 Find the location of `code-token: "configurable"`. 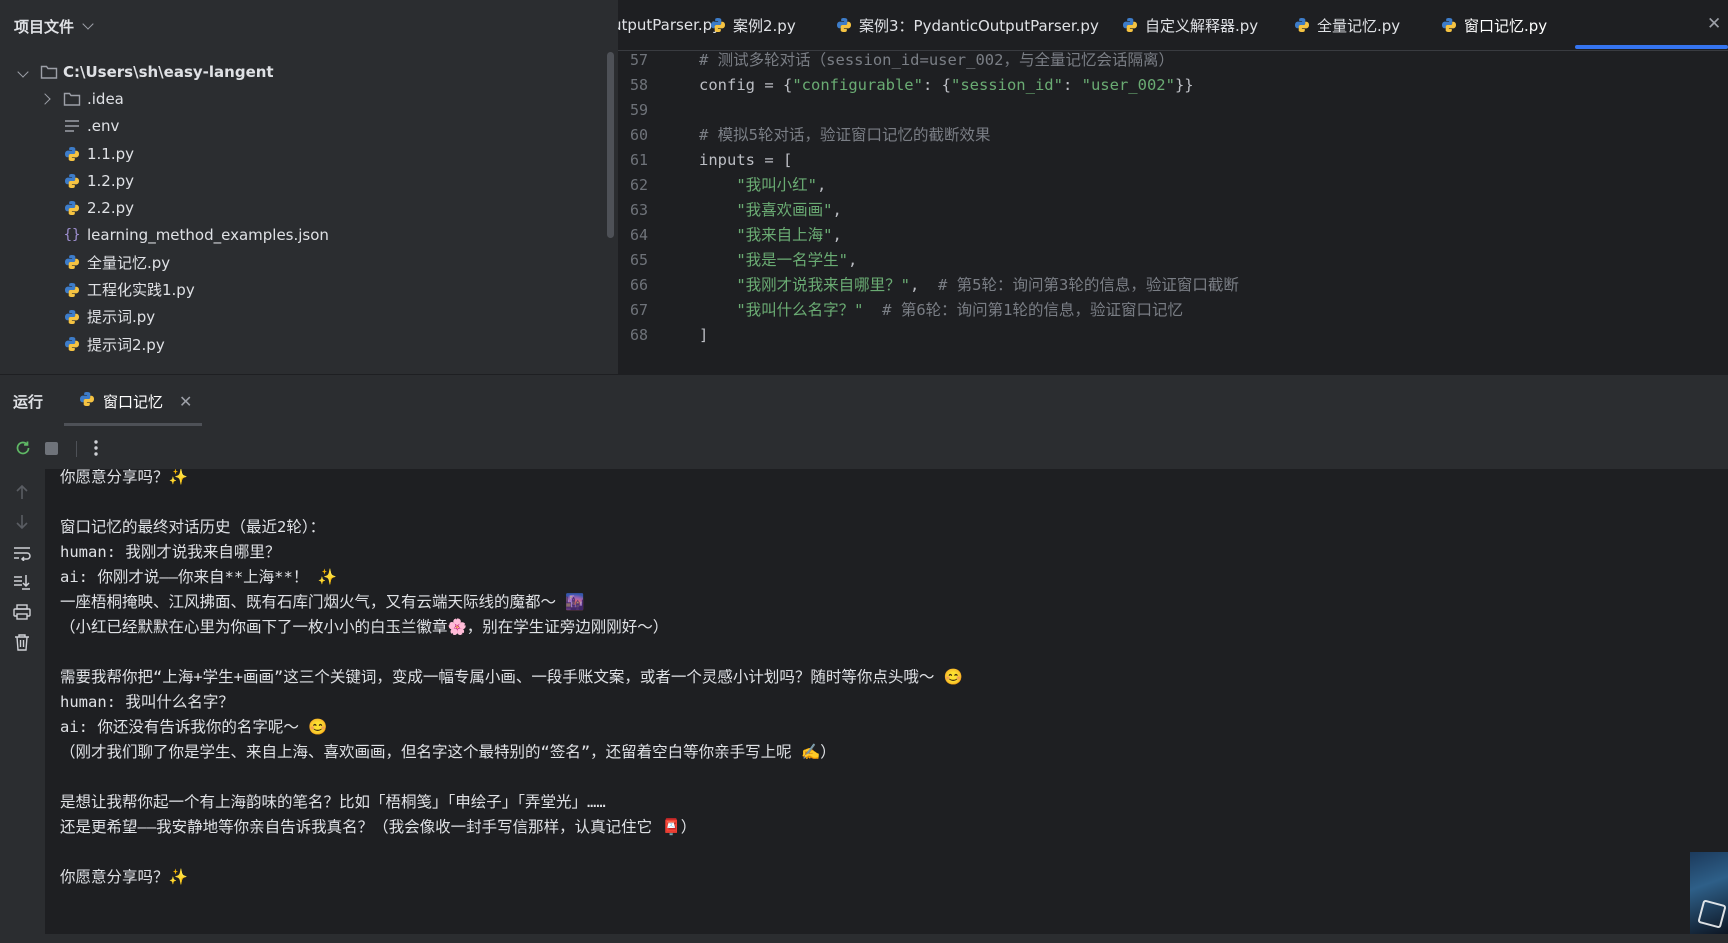

code-token: "configurable" is located at coordinates (857, 85).